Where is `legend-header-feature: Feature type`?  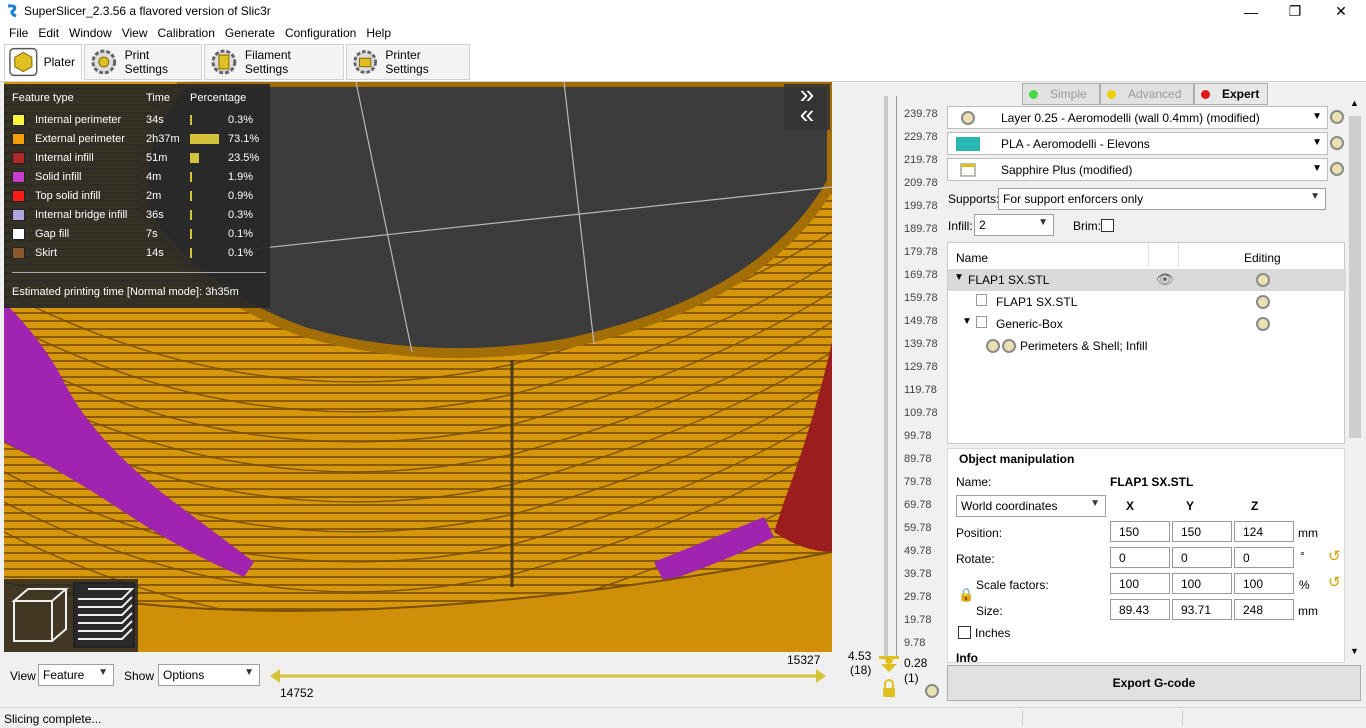
legend-header-feature: Feature type is located at coordinates (43, 98).